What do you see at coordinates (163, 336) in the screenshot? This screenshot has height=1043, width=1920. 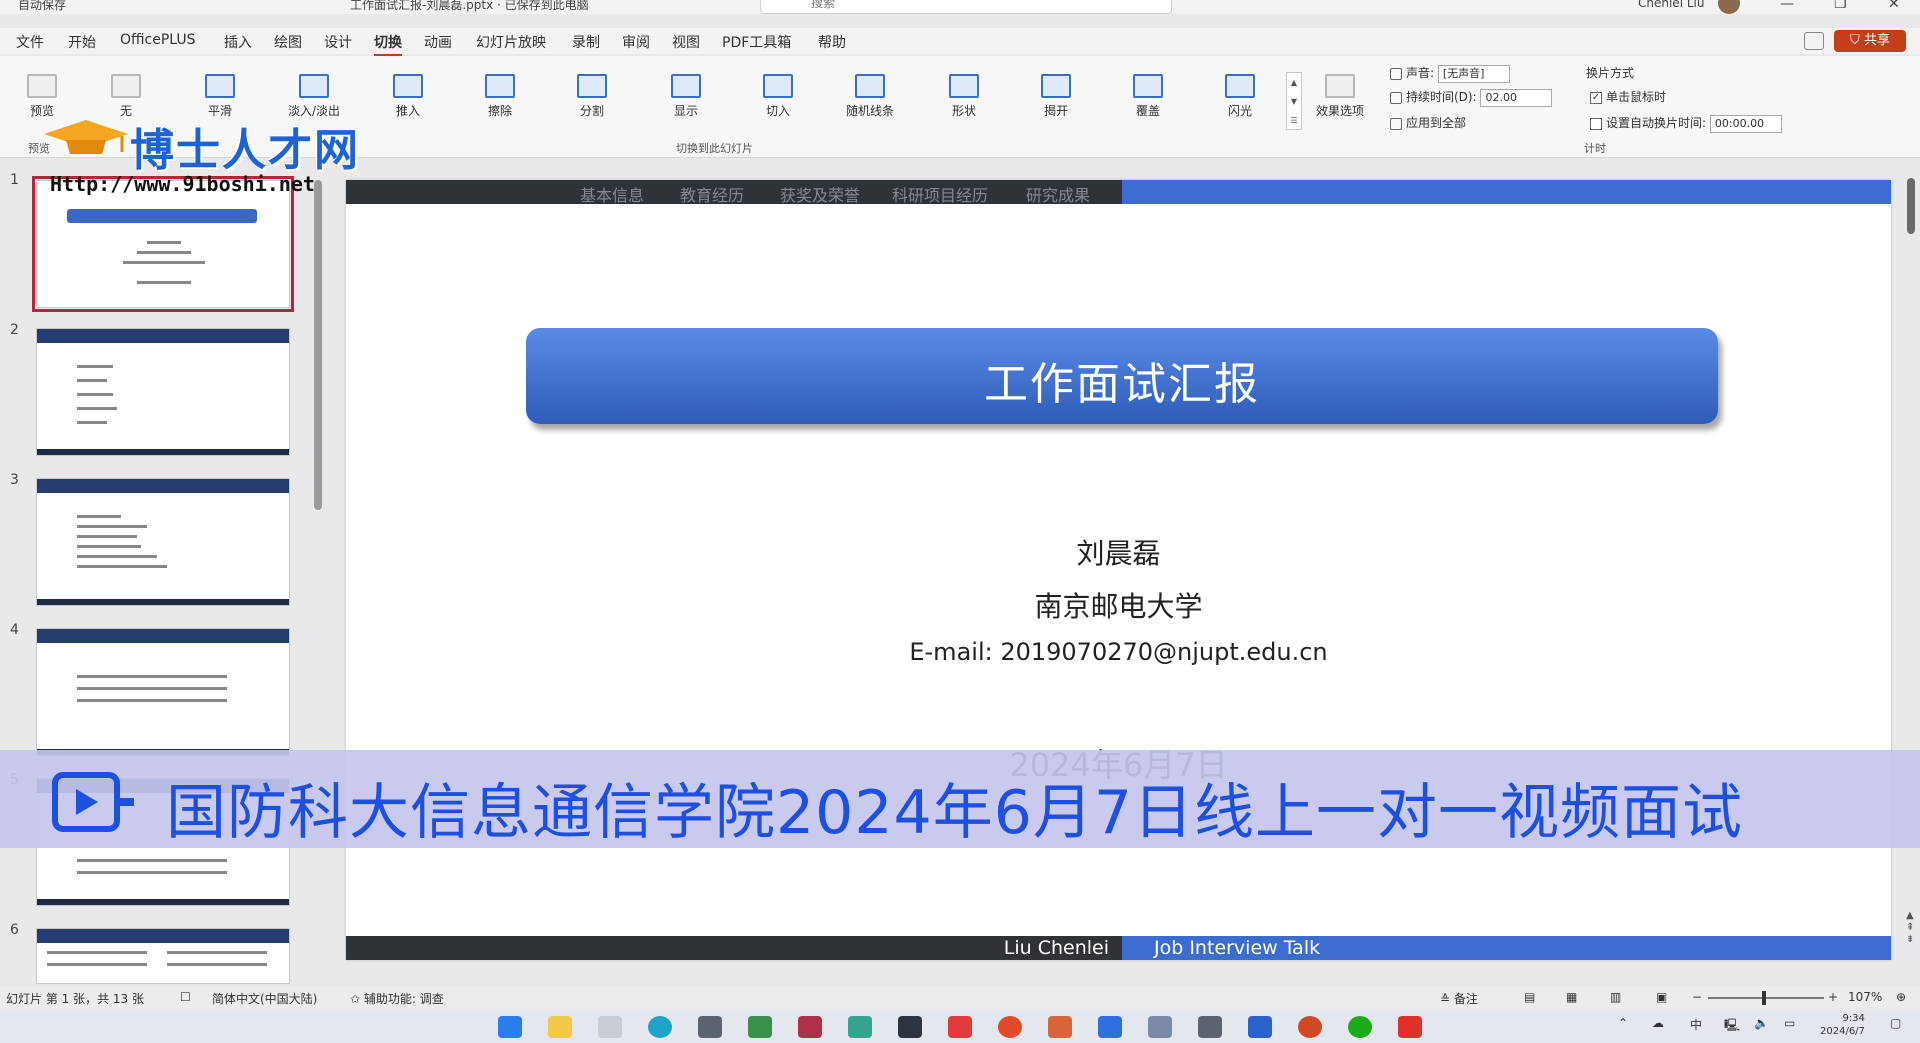 I see `thumb-header` at bounding box center [163, 336].